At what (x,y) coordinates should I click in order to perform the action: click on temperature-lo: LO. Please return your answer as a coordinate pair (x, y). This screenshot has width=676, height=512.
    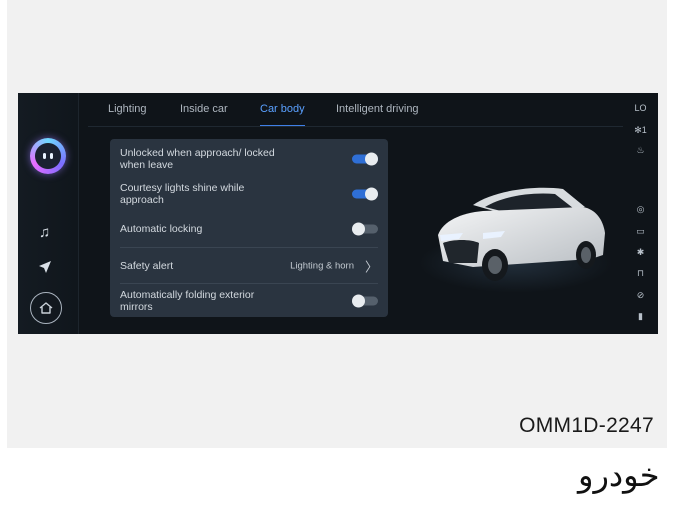
    Looking at the image, I should click on (640, 108).